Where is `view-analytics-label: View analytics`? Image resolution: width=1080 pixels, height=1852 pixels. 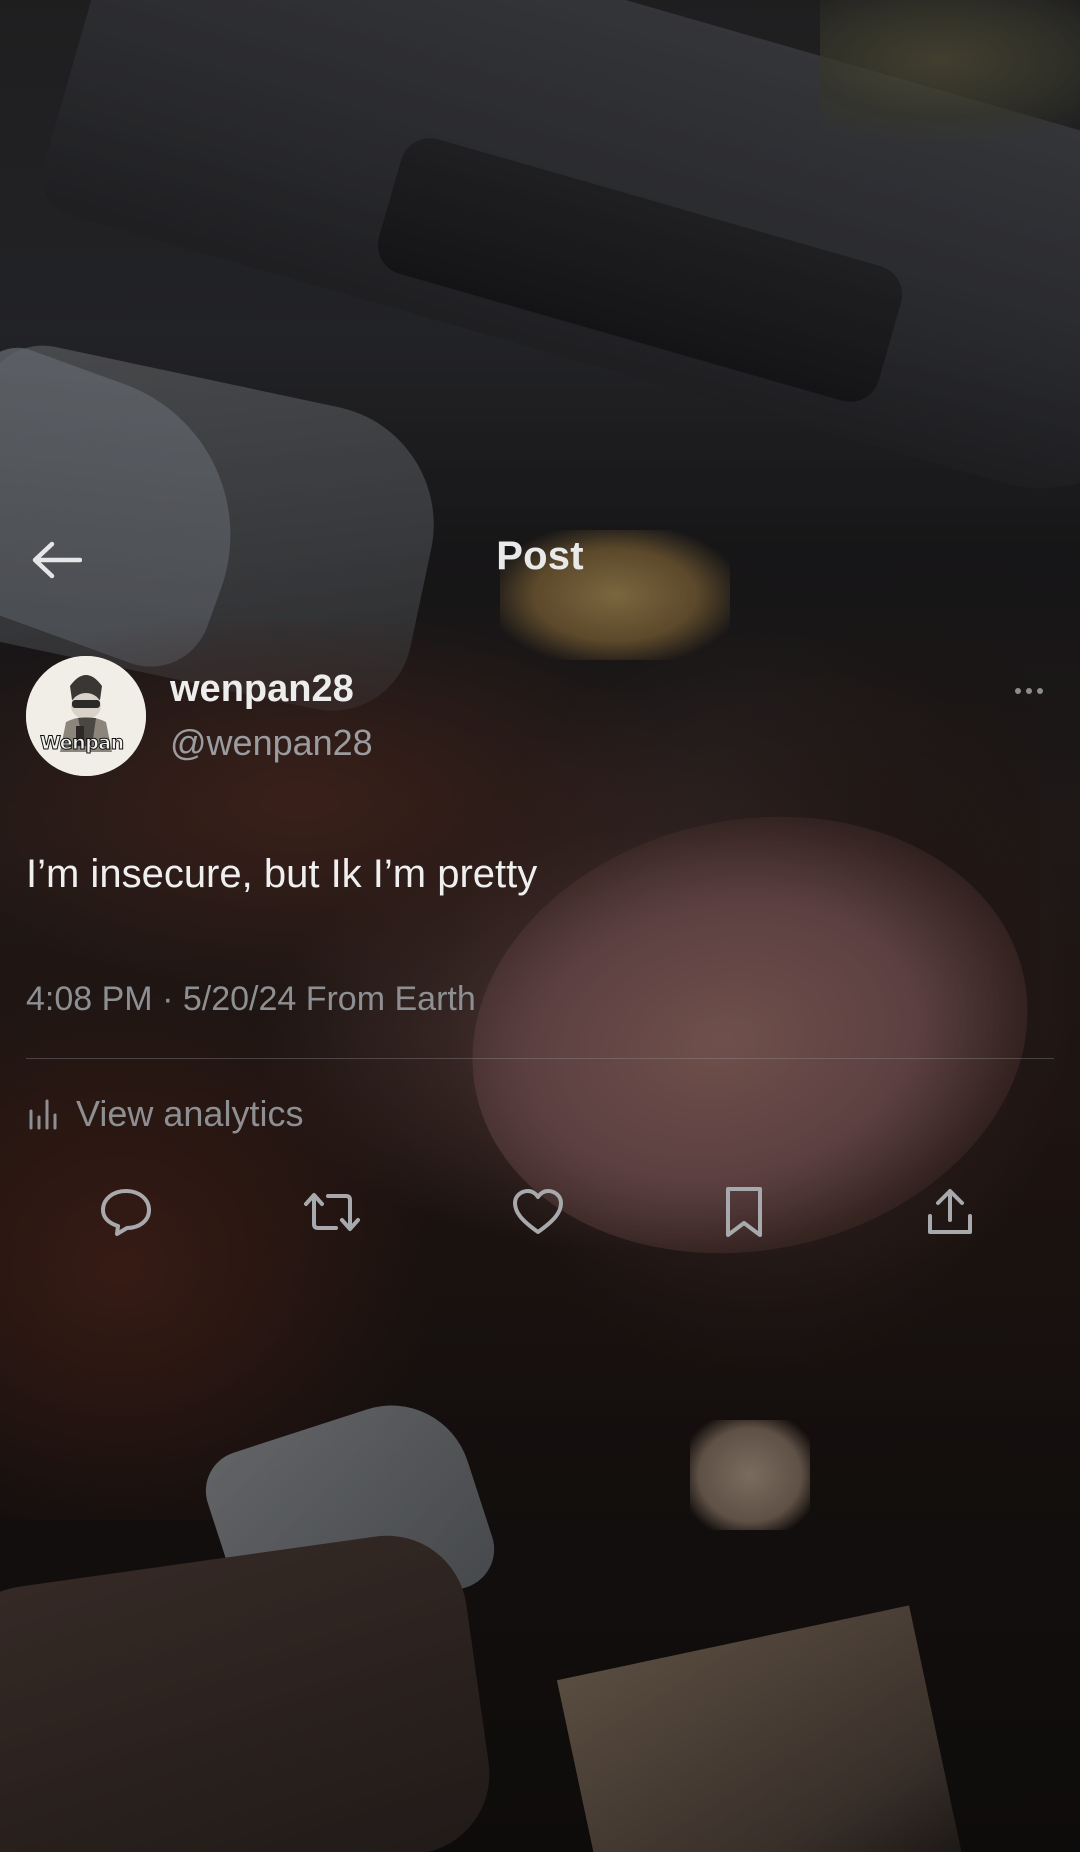
view-analytics-label: View analytics is located at coordinates (190, 1113).